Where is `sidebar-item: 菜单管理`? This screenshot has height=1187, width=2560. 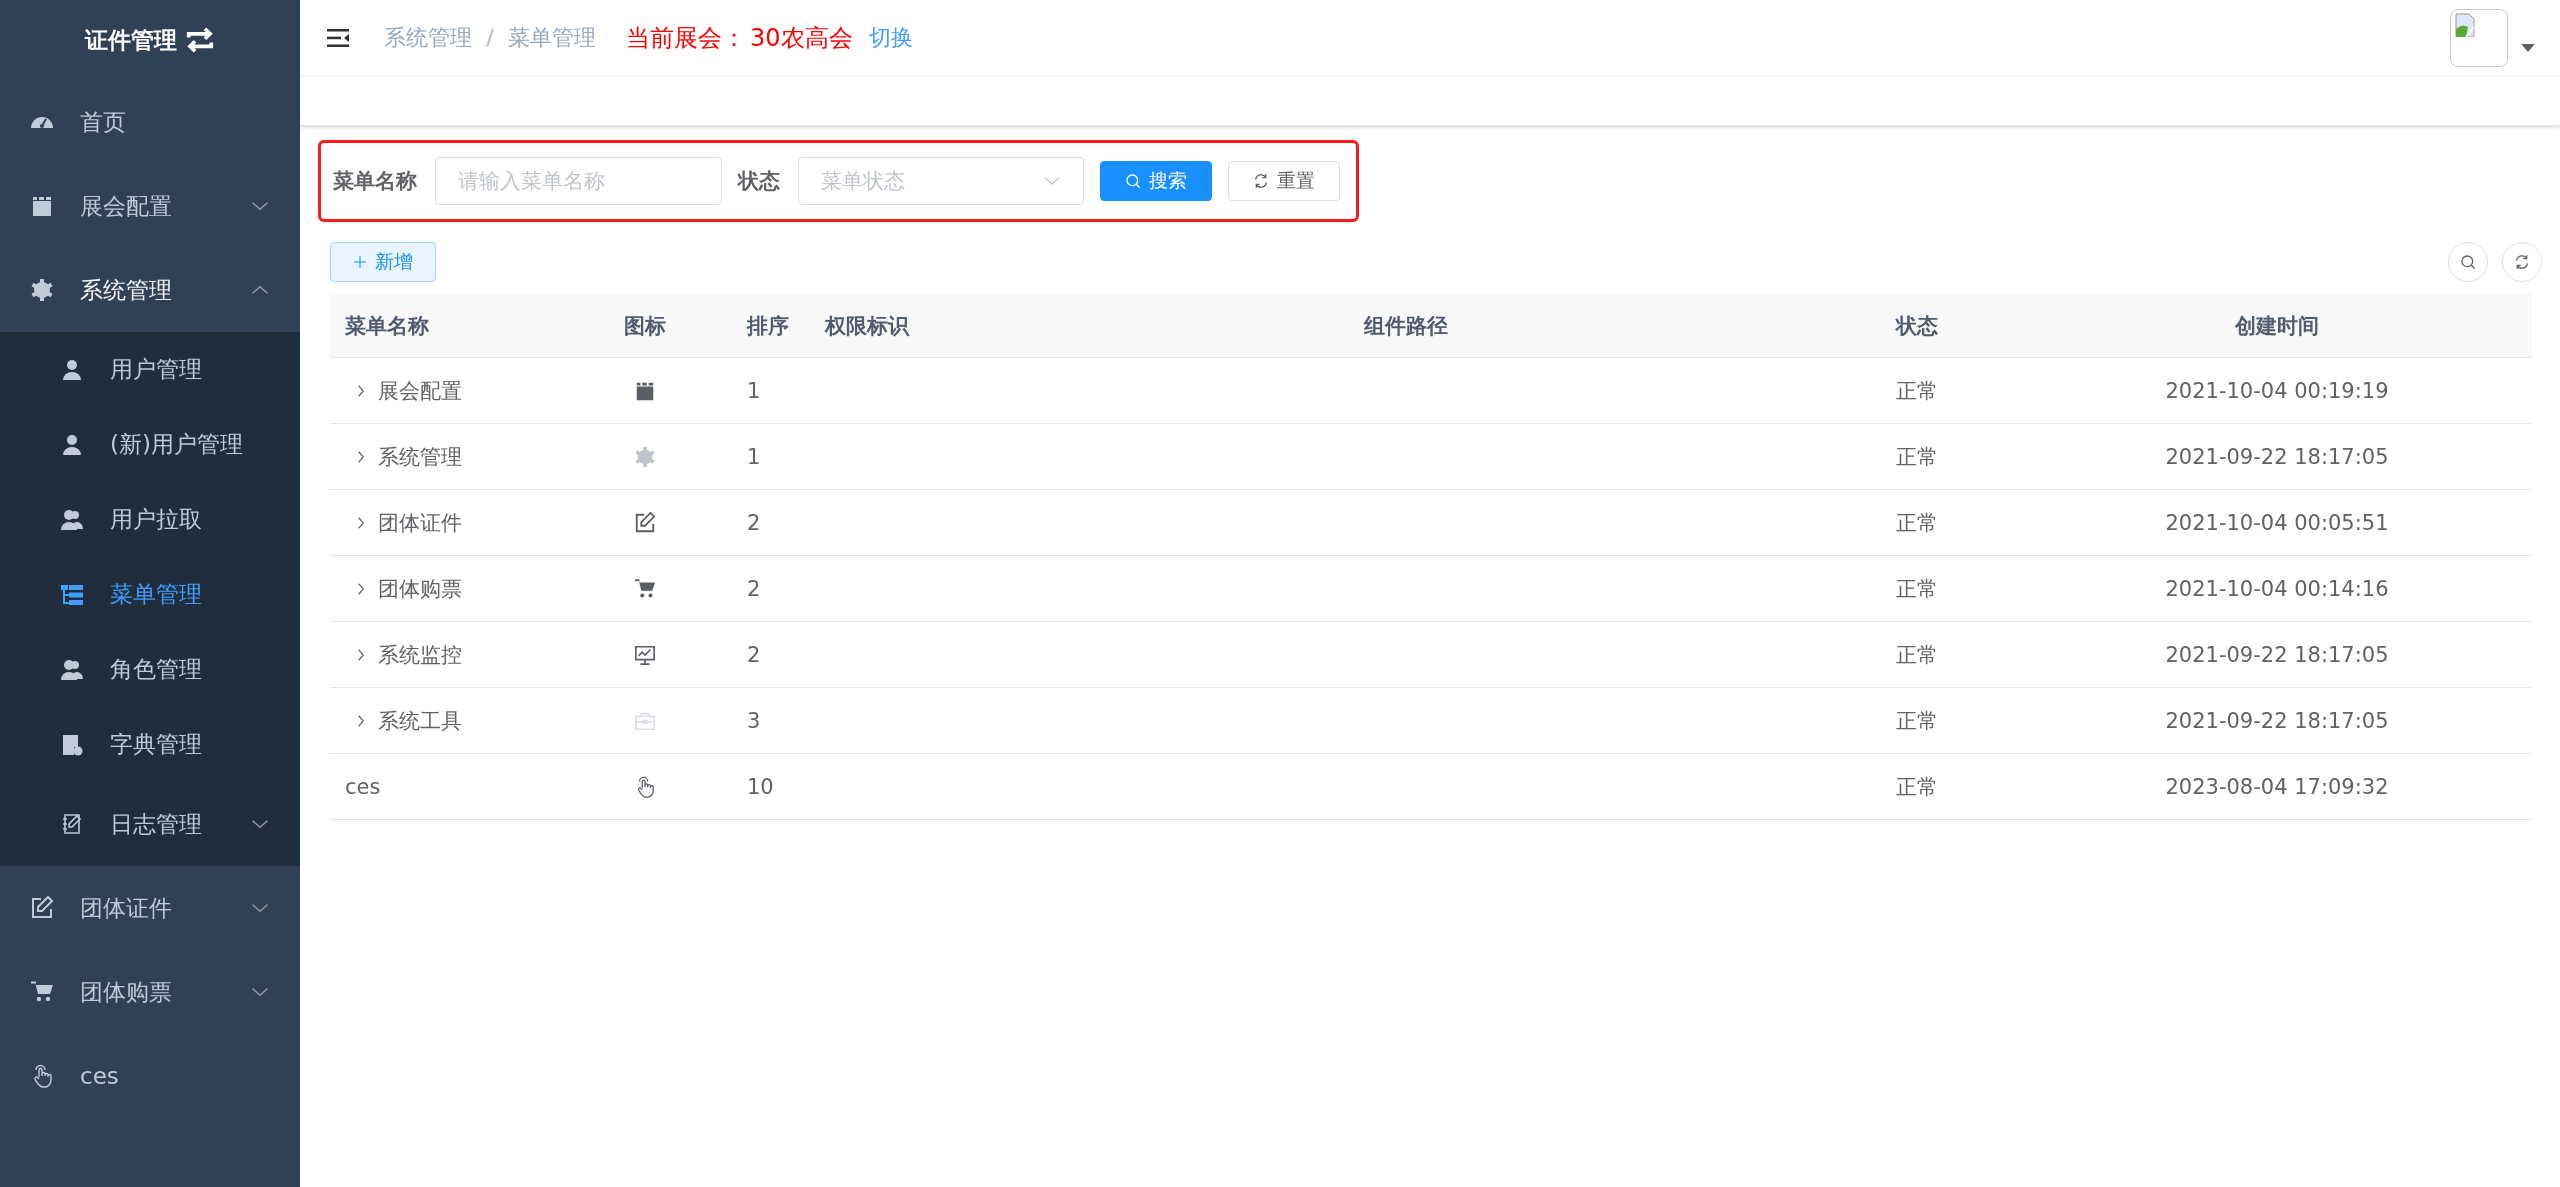 sidebar-item: 菜单管理 is located at coordinates (150, 594).